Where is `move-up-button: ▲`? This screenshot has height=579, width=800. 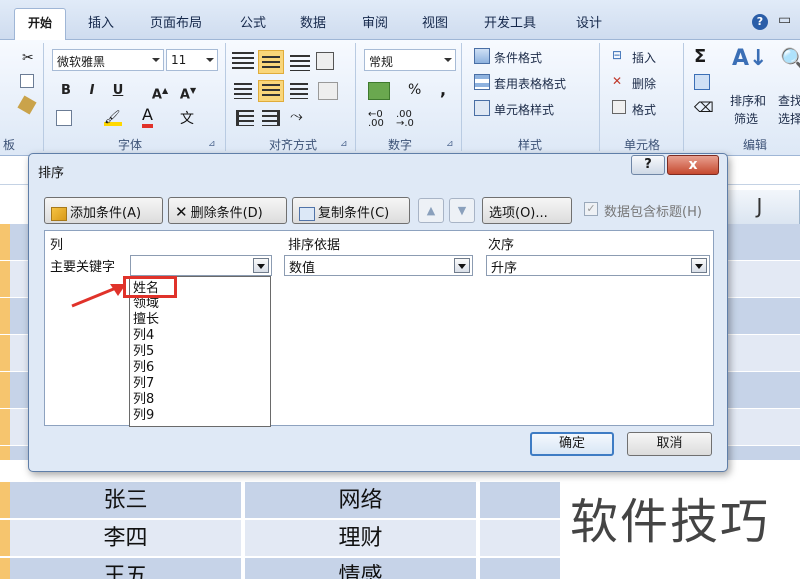
move-up-button: ▲ is located at coordinates (431, 210).